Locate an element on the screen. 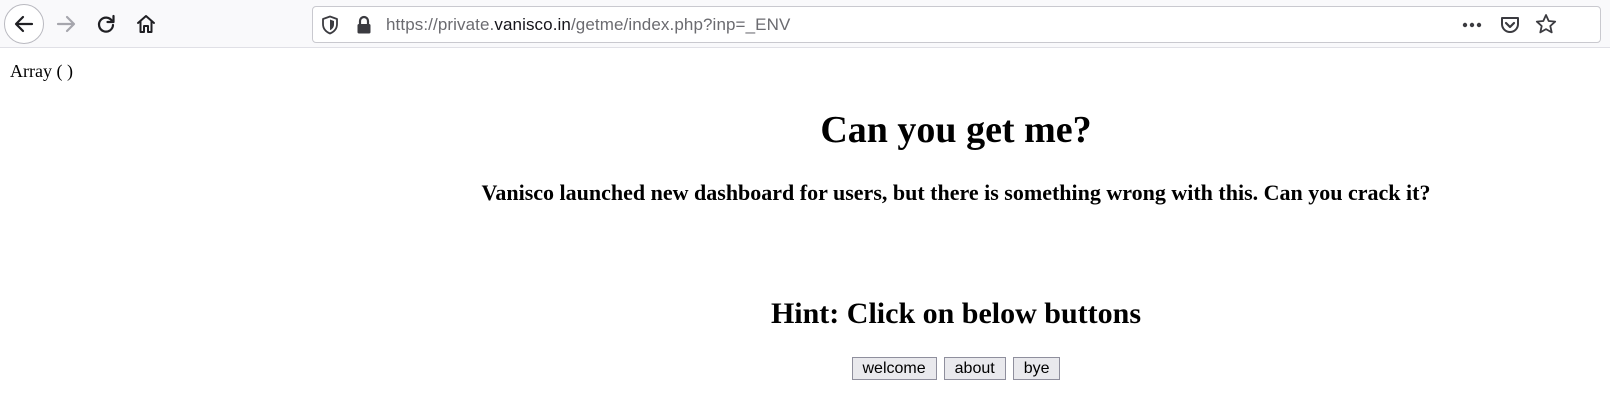 The image size is (1610, 410). shield-icon is located at coordinates (330, 25).